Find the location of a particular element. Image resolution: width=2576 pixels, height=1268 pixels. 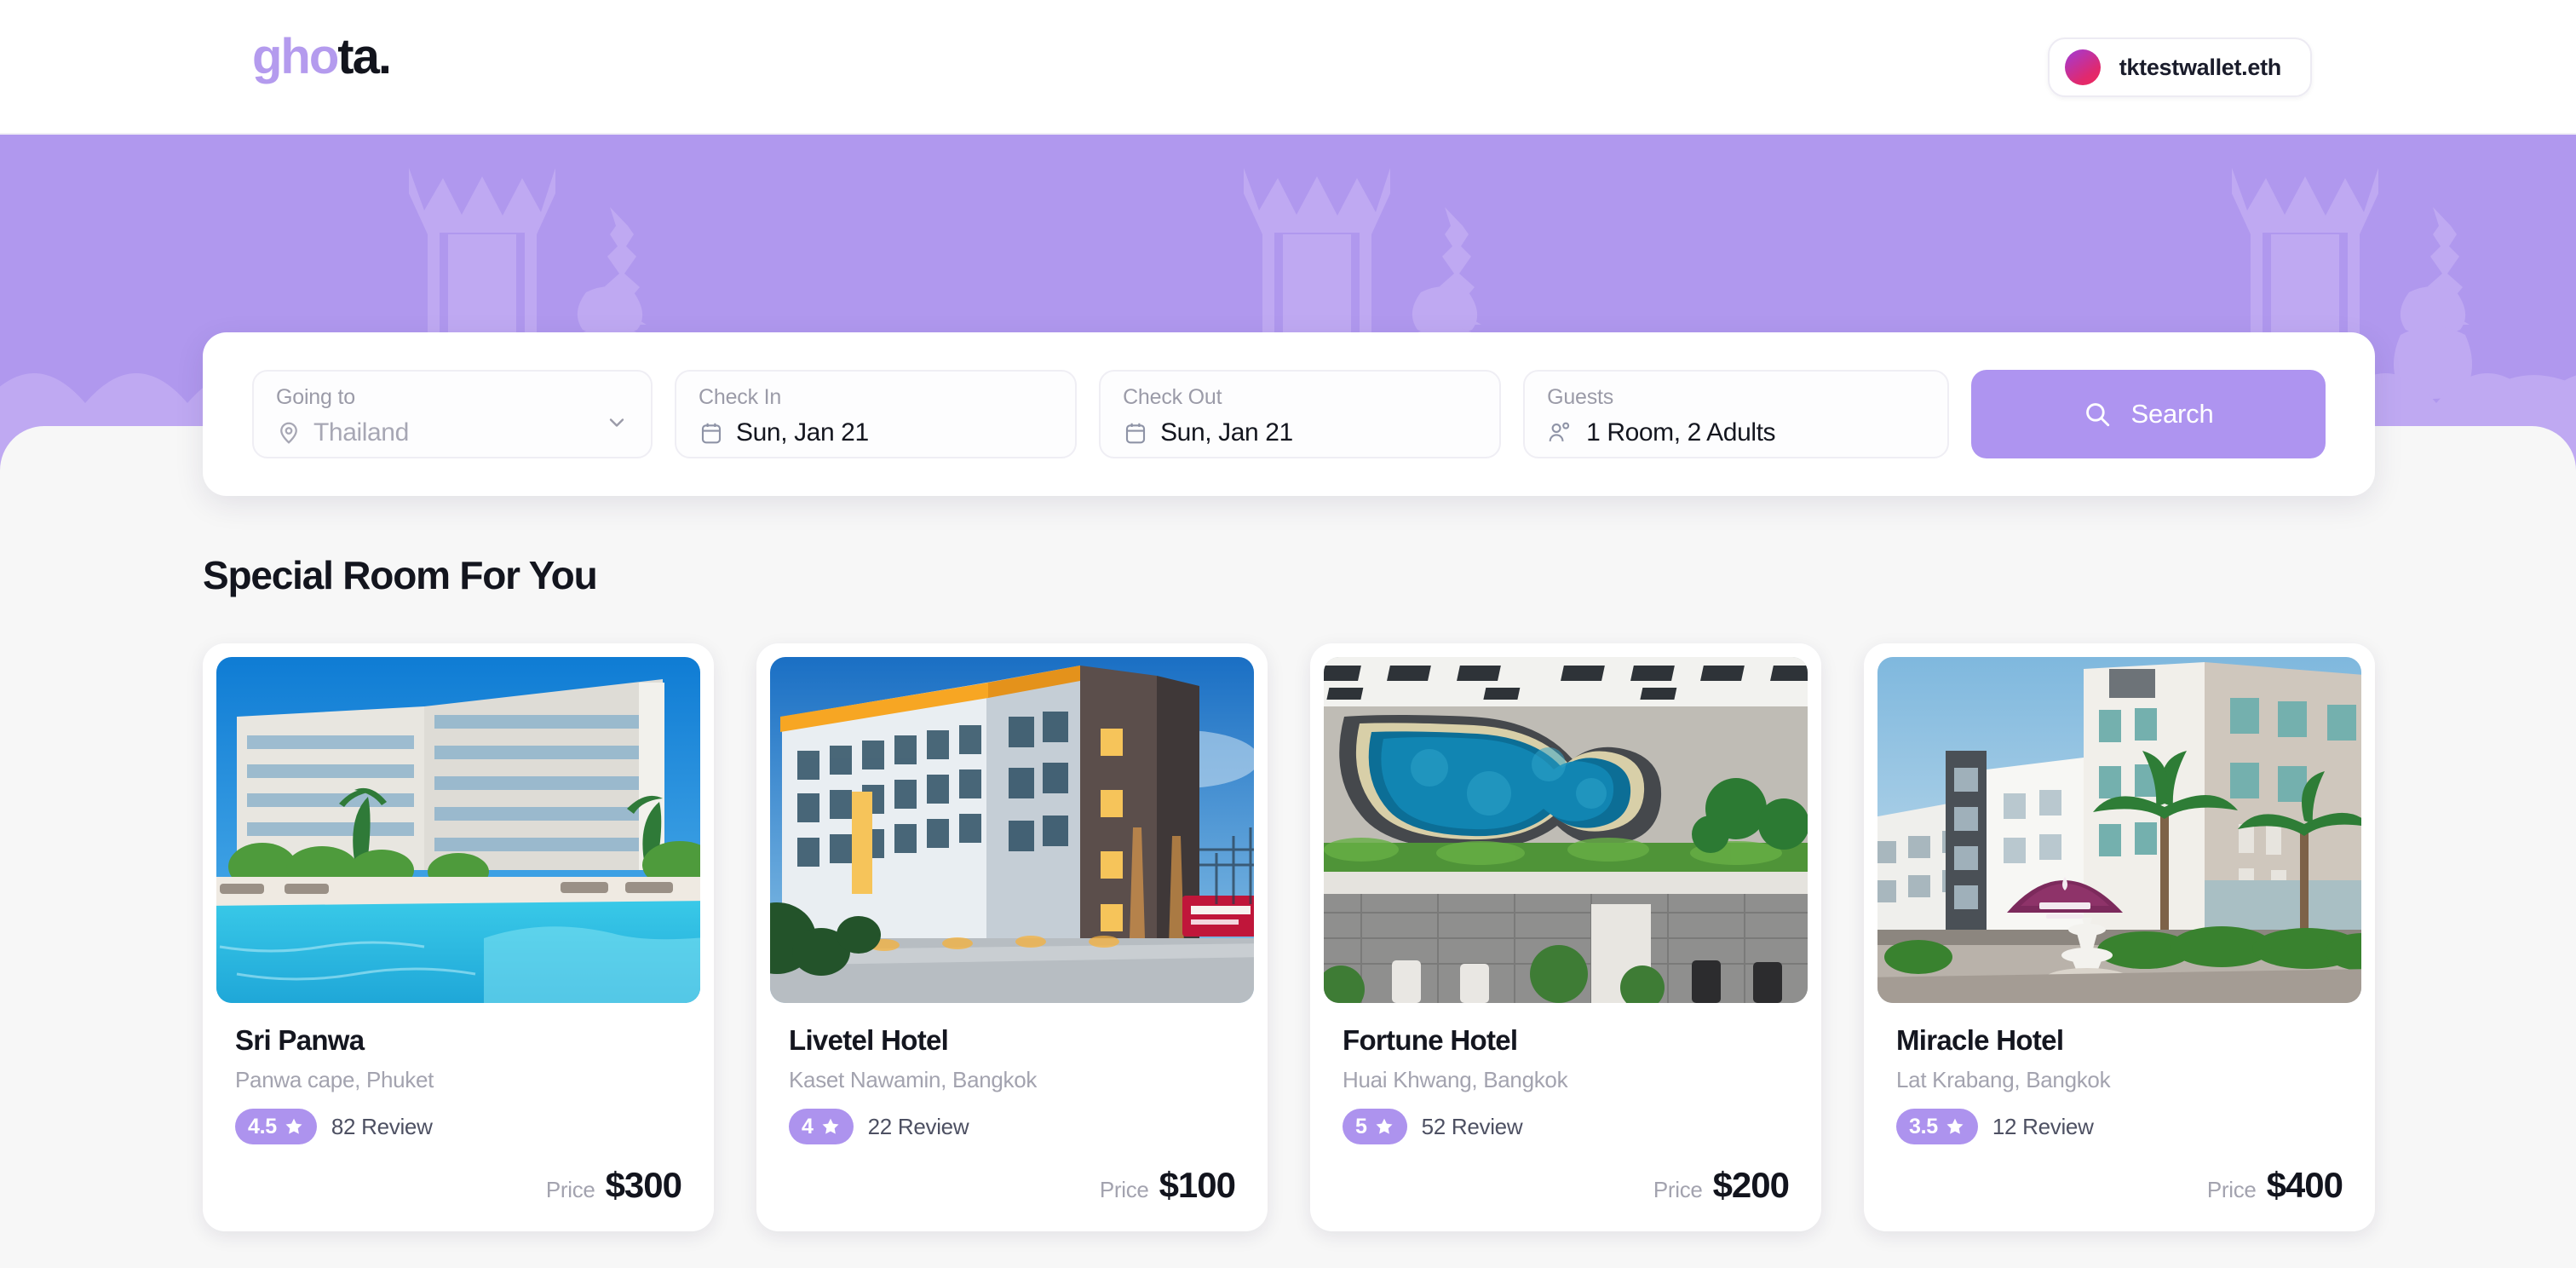

hotel-name: Sri Panwa is located at coordinates (300, 1040).